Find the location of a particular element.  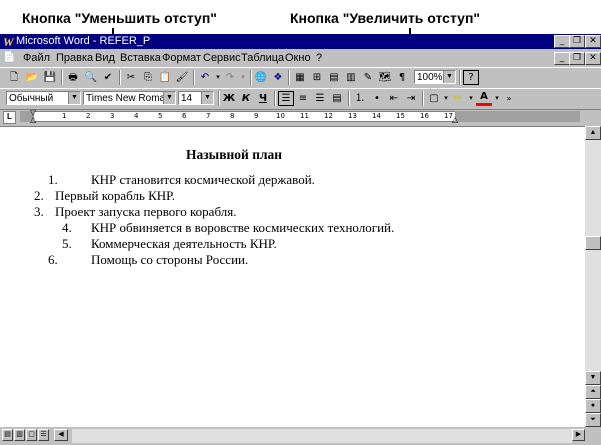

style-value: Обычный is located at coordinates (31, 98).